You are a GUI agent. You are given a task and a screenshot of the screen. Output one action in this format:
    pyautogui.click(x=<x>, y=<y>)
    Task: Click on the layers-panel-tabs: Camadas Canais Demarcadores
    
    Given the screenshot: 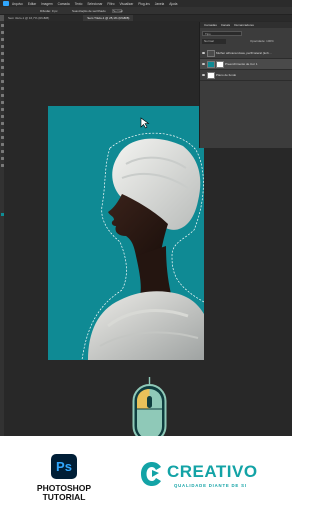 What is the action you would take?
    pyautogui.click(x=246, y=25)
    